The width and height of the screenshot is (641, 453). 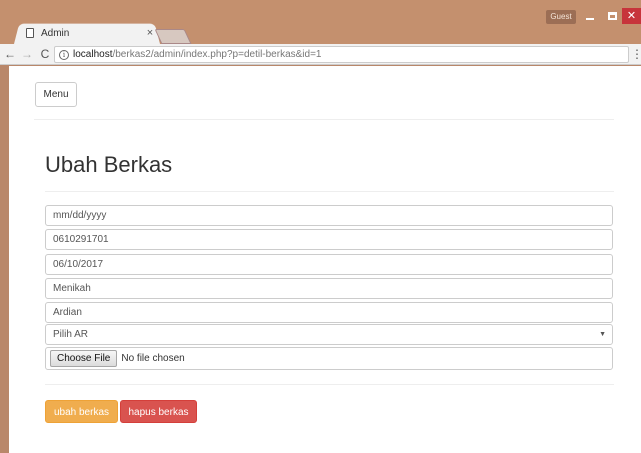 What do you see at coordinates (636, 54) in the screenshot?
I see `browser-menu-icon: ⋮` at bounding box center [636, 54].